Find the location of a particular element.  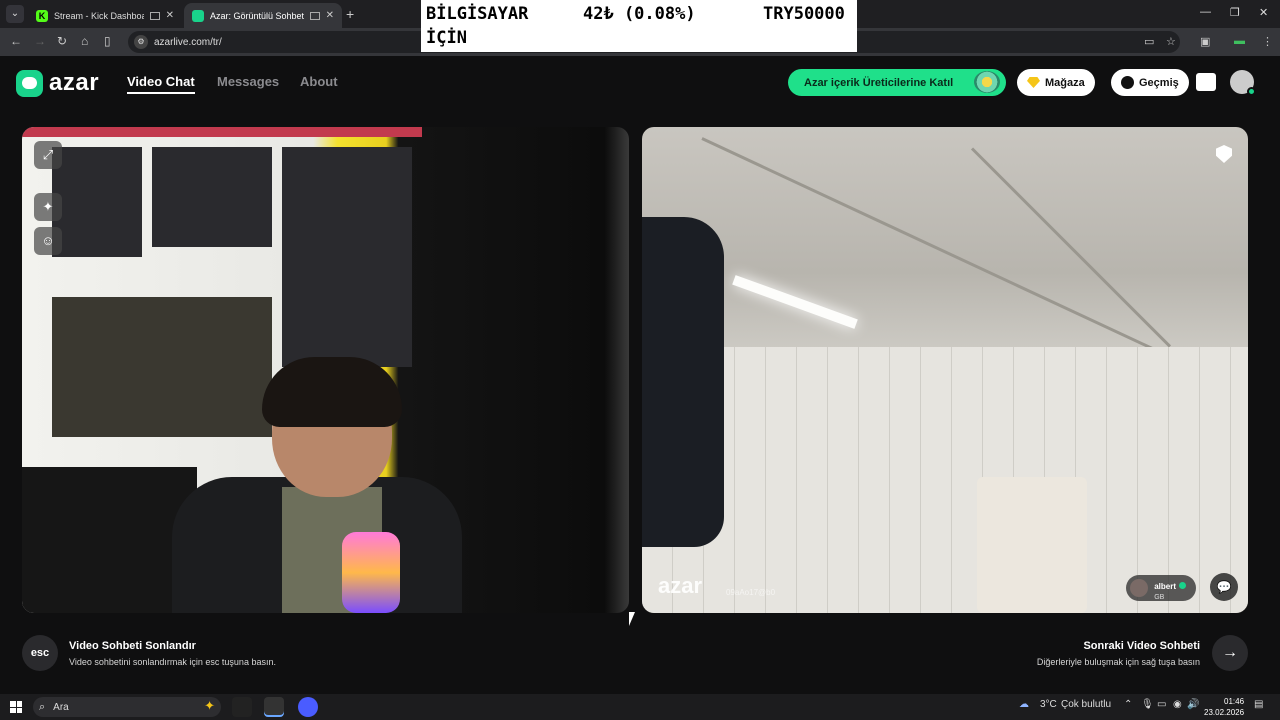

join-creators-label: Azar içerik Üreticilerine Katıl is located at coordinates (879, 82).